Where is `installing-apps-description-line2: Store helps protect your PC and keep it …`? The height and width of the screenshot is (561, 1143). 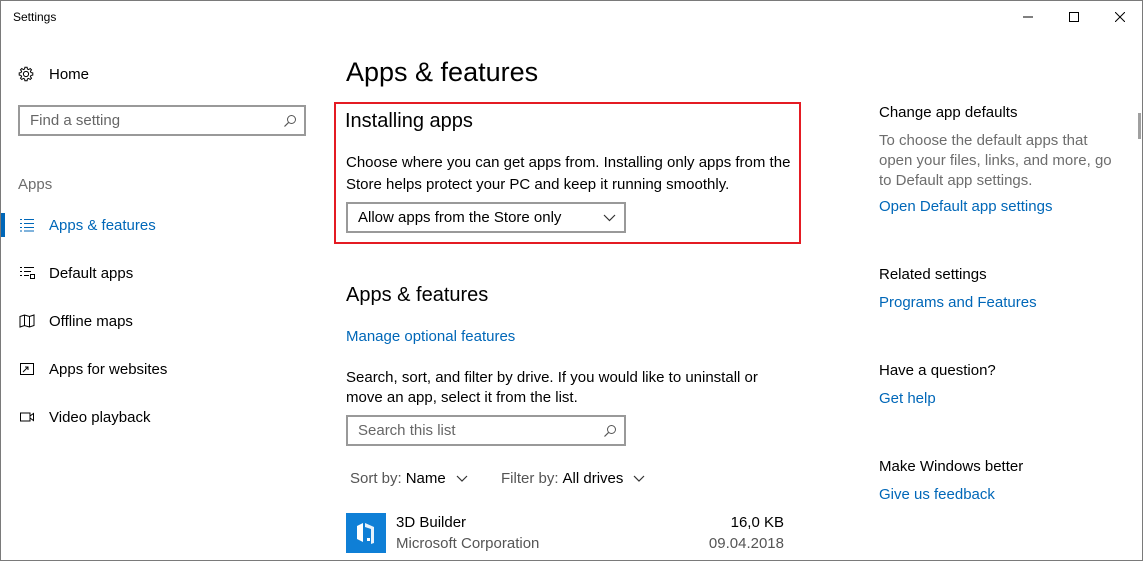
installing-apps-description-line2: Store helps protect your PC and keep it … is located at coordinates (538, 184).